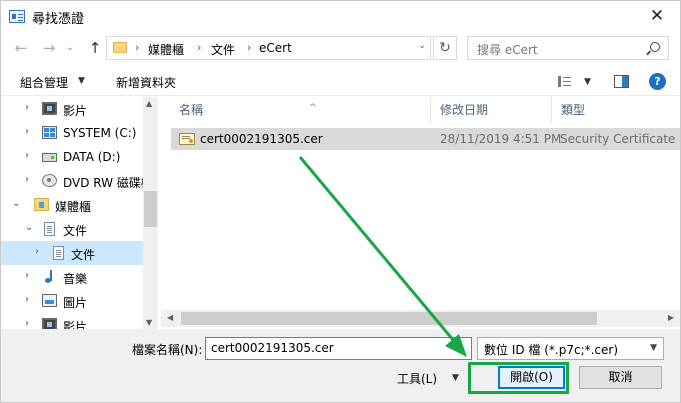 This screenshot has width=681, height=403. I want to click on column-header-name: 名稱 ^, so click(301, 110).